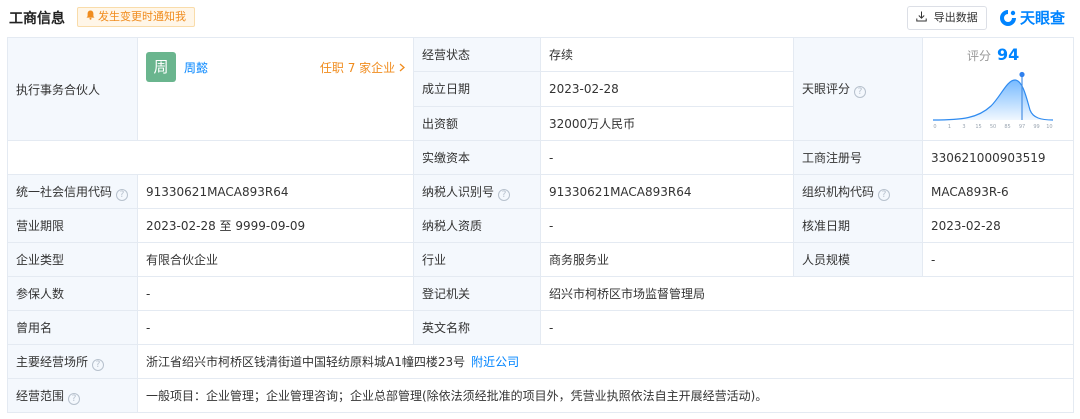  I want to click on credit-code-label-cell: 统一社会信用代码?, so click(72, 191).